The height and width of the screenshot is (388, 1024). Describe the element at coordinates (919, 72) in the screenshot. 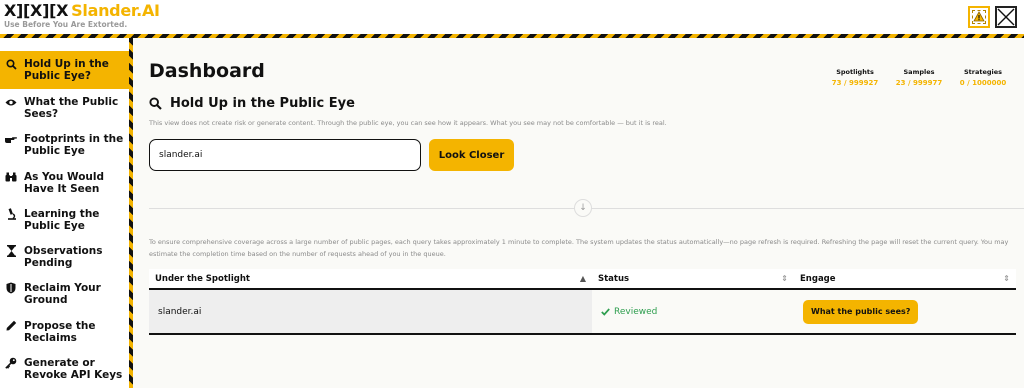

I see `stat-label: Samples` at that location.